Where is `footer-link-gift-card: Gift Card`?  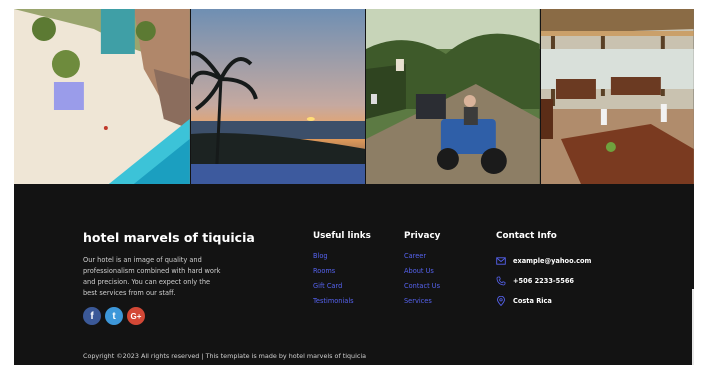 footer-link-gift-card: Gift Card is located at coordinates (333, 289).